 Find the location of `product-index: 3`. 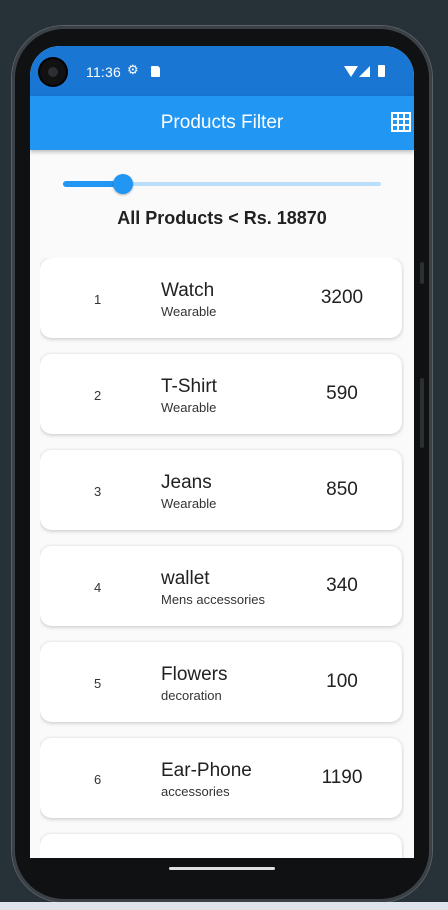

product-index: 3 is located at coordinates (98, 491).